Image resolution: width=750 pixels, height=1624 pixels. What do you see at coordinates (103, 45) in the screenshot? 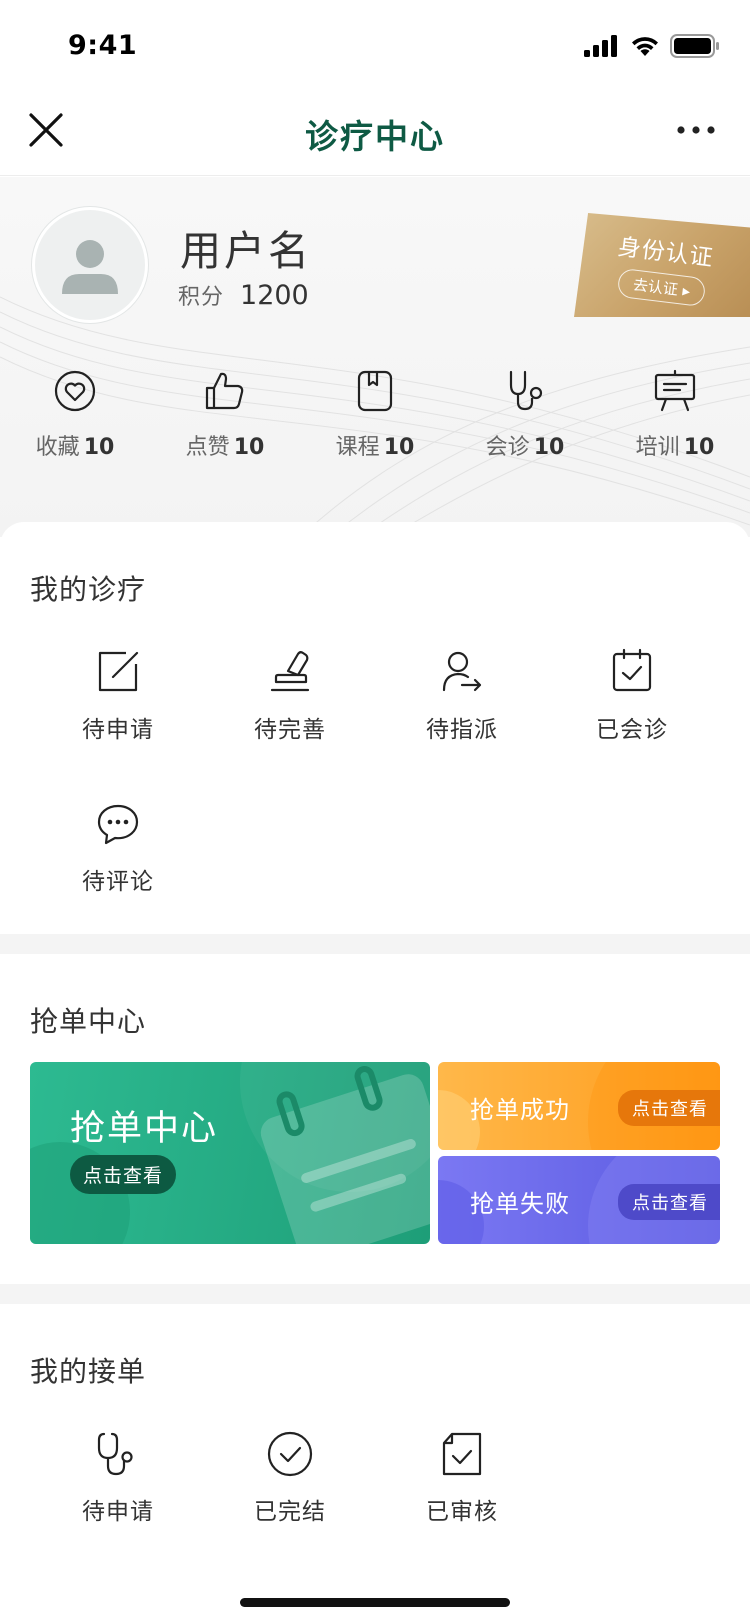
I see `status-time: 9:41` at bounding box center [103, 45].